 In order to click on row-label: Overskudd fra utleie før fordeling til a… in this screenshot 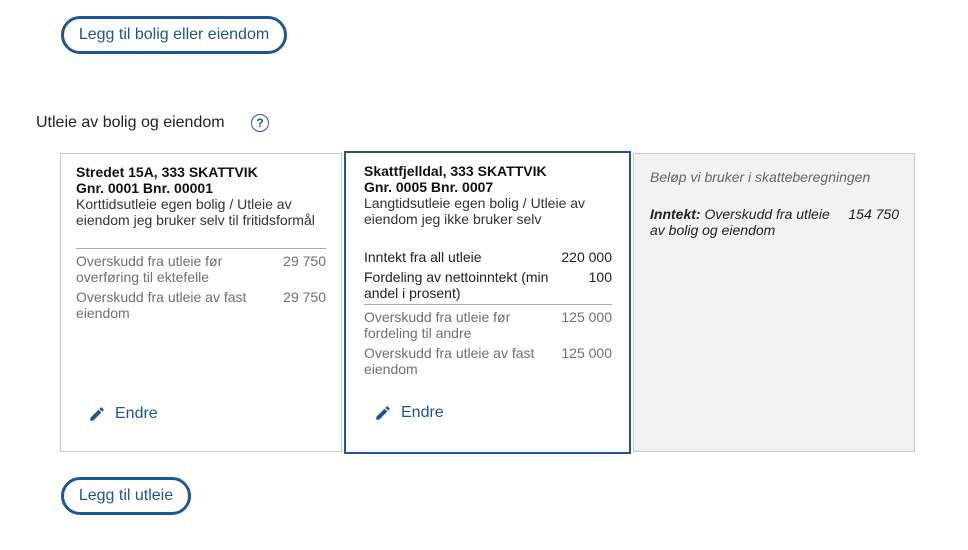, I will do `click(437, 325)`.